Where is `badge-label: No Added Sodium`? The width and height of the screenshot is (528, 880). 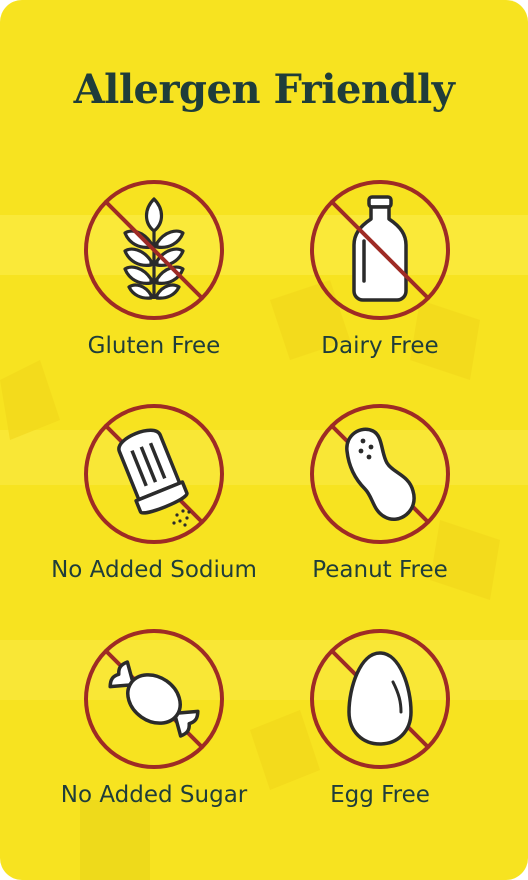
badge-label: No Added Sodium is located at coordinates (154, 570).